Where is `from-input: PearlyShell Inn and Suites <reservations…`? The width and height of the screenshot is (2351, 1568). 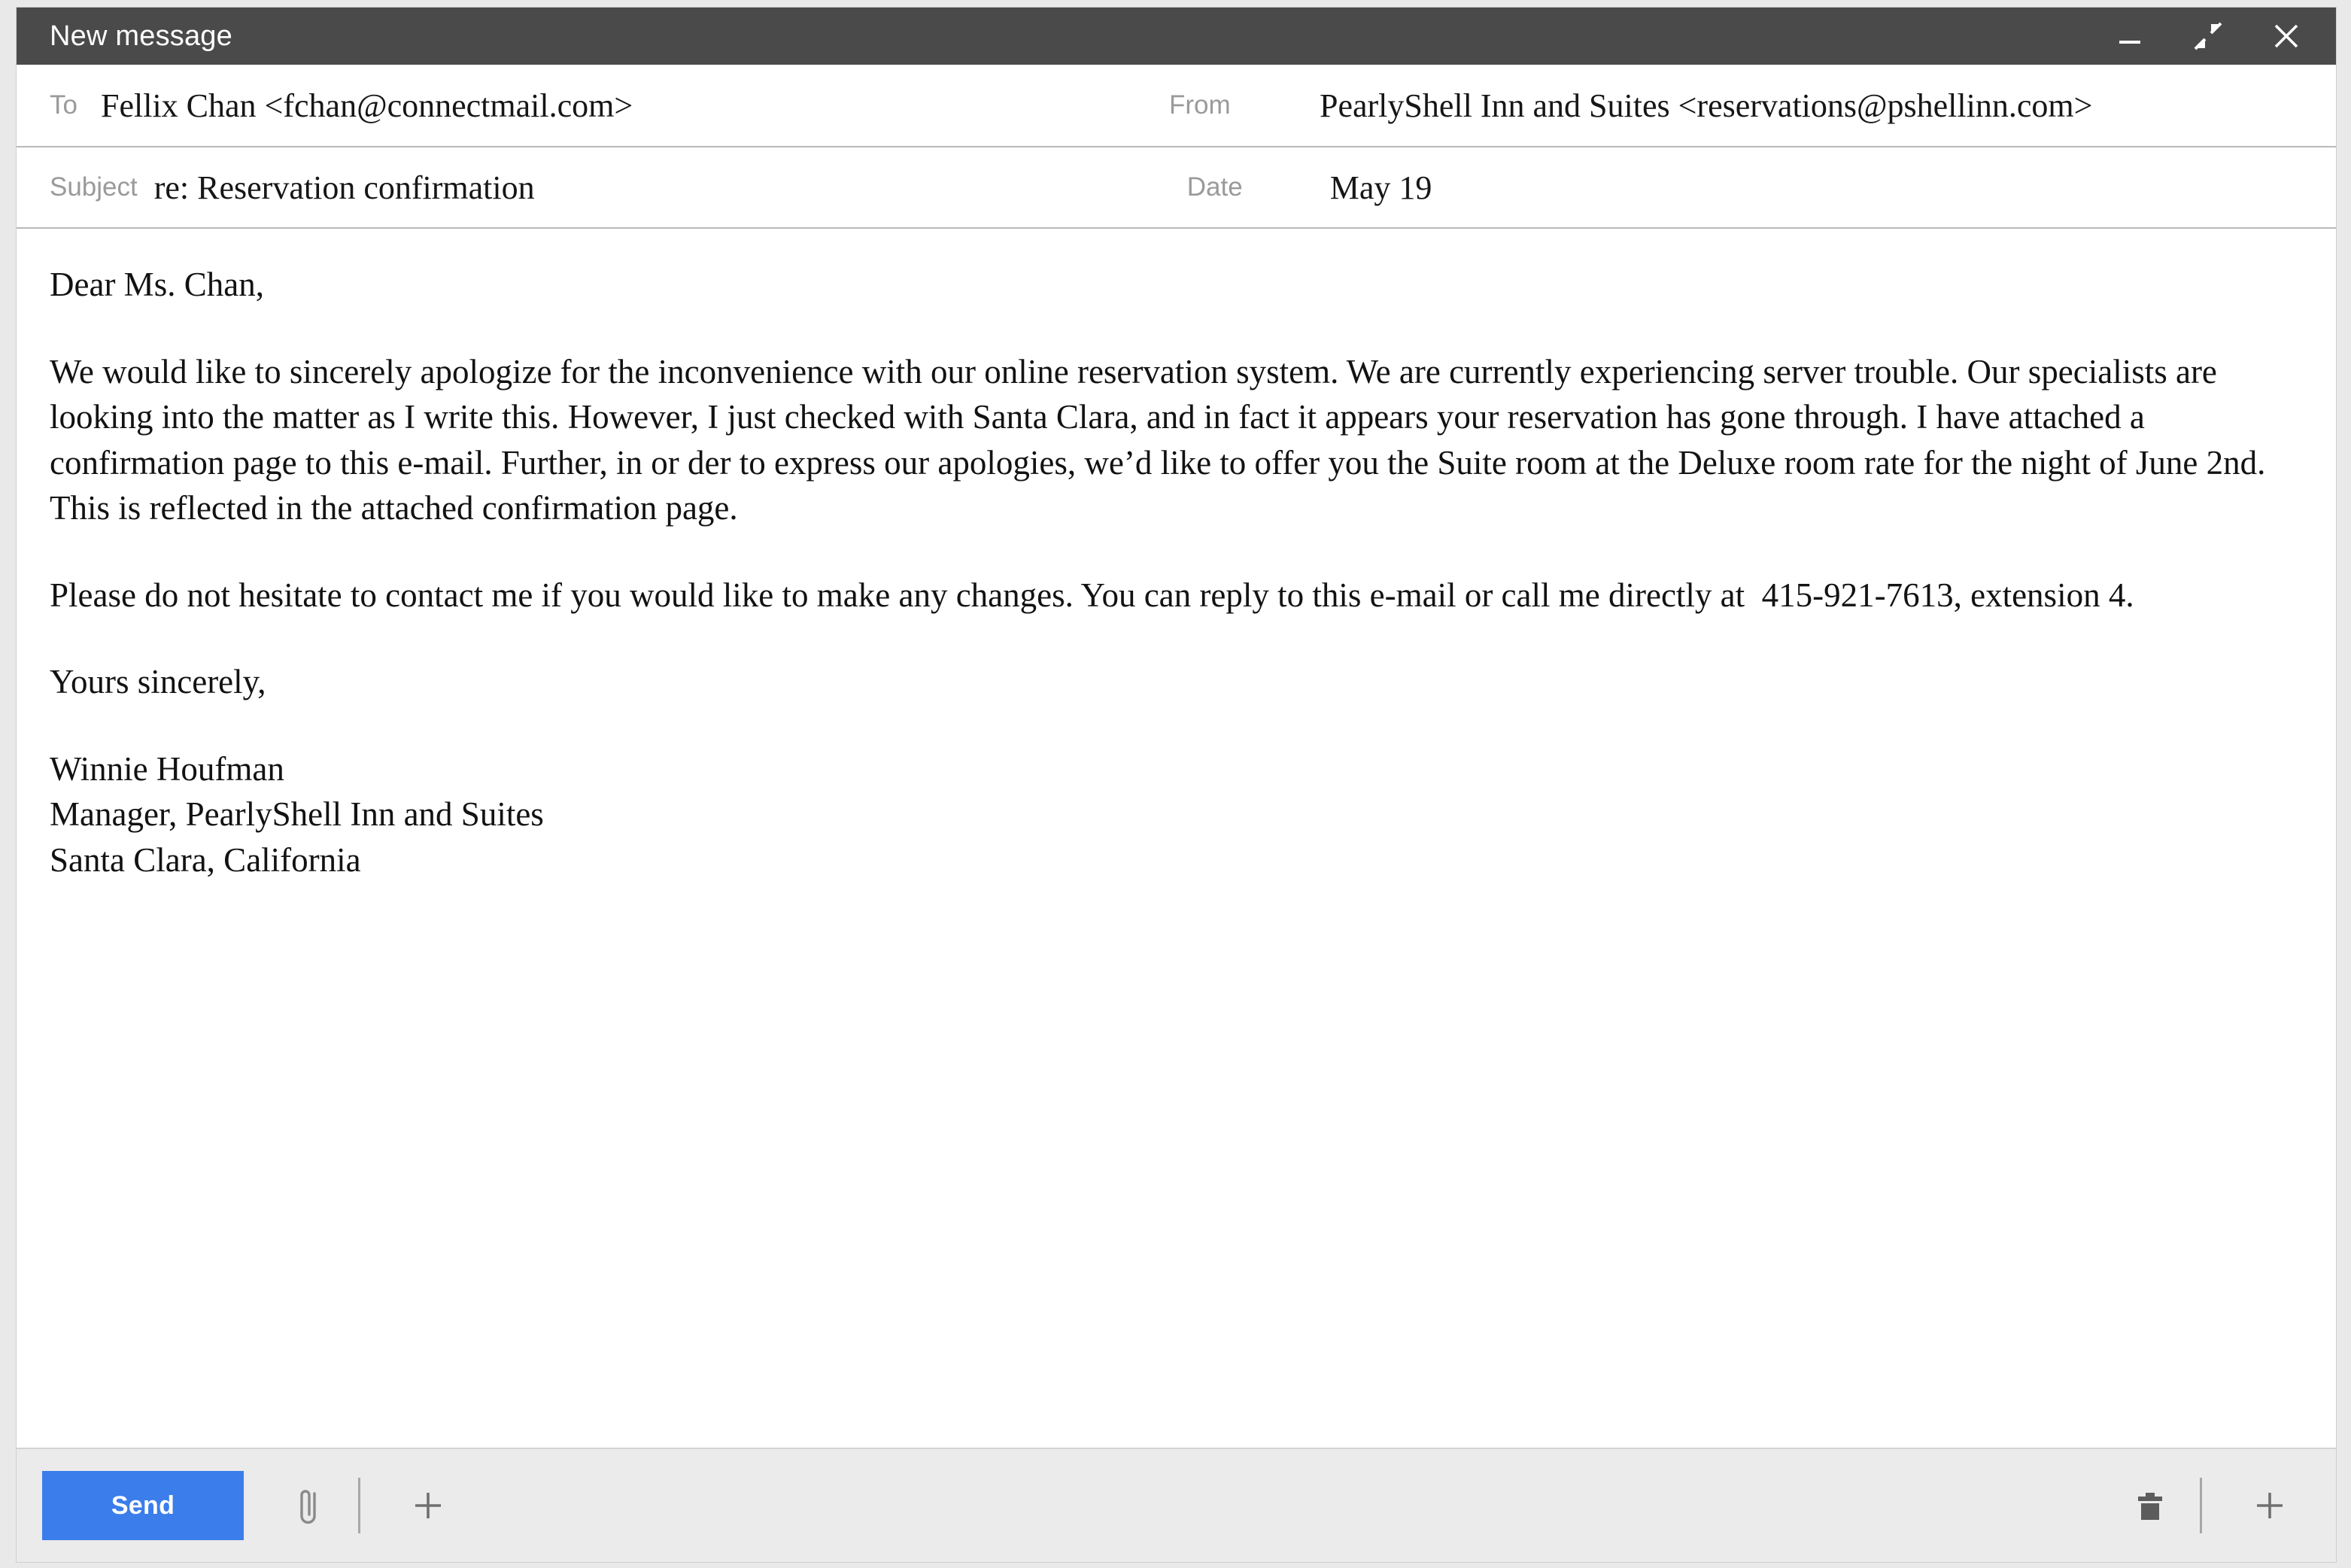
from-input: PearlyShell Inn and Suites <reservations… is located at coordinates (1828, 106).